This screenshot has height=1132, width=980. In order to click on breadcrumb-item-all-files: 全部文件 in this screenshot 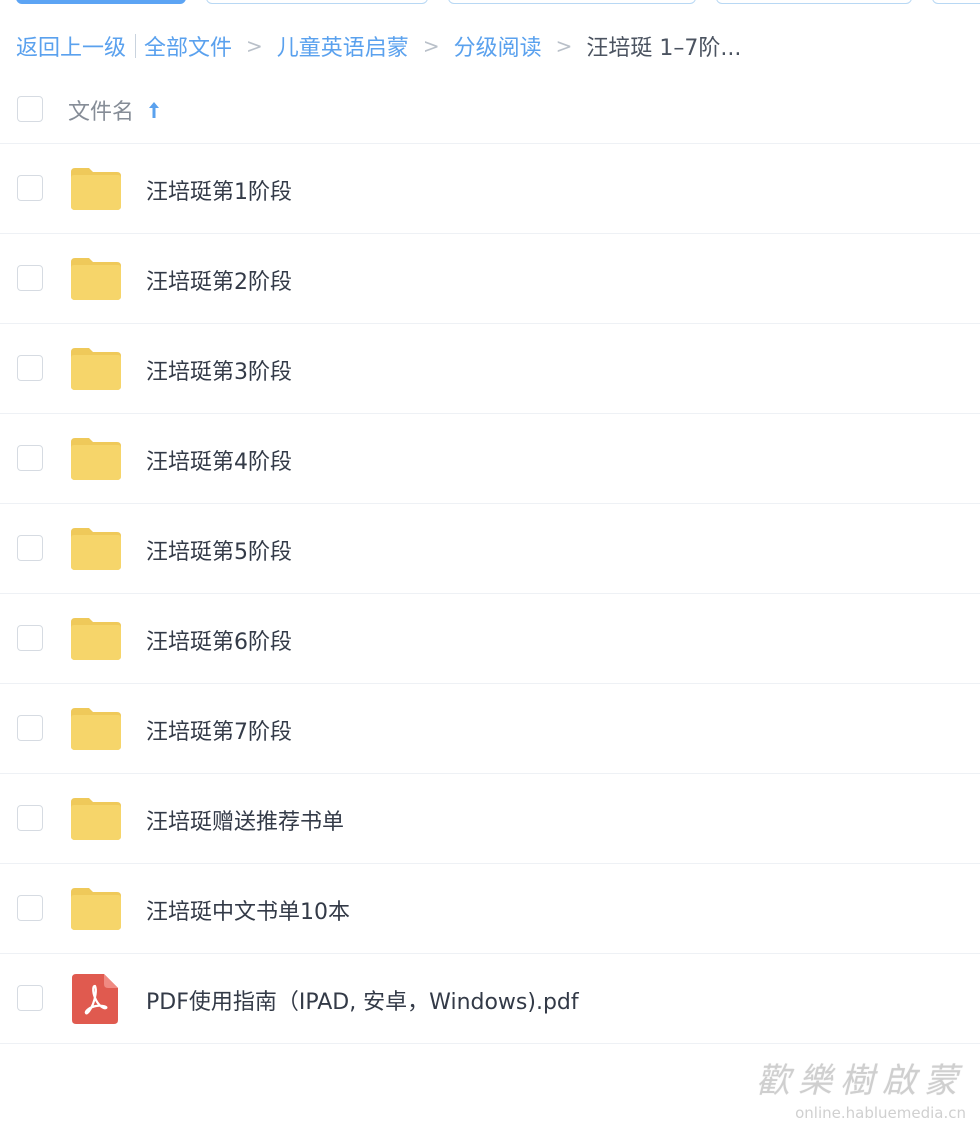, I will do `click(188, 46)`.